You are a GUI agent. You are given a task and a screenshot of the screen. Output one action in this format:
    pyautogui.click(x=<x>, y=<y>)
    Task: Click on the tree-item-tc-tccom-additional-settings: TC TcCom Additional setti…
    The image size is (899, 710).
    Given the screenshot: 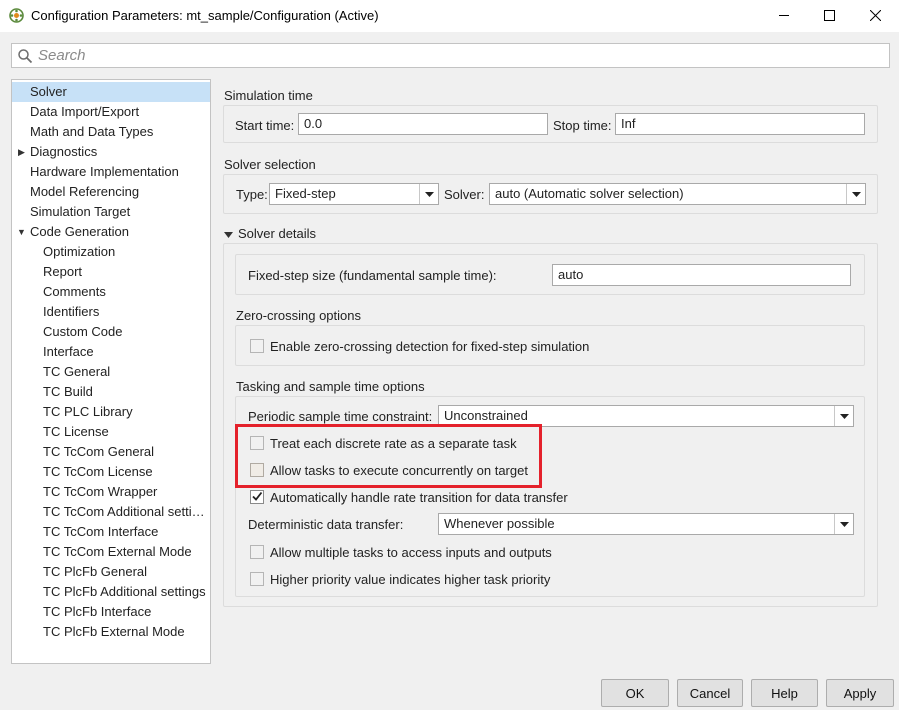 What is the action you would take?
    pyautogui.click(x=111, y=512)
    